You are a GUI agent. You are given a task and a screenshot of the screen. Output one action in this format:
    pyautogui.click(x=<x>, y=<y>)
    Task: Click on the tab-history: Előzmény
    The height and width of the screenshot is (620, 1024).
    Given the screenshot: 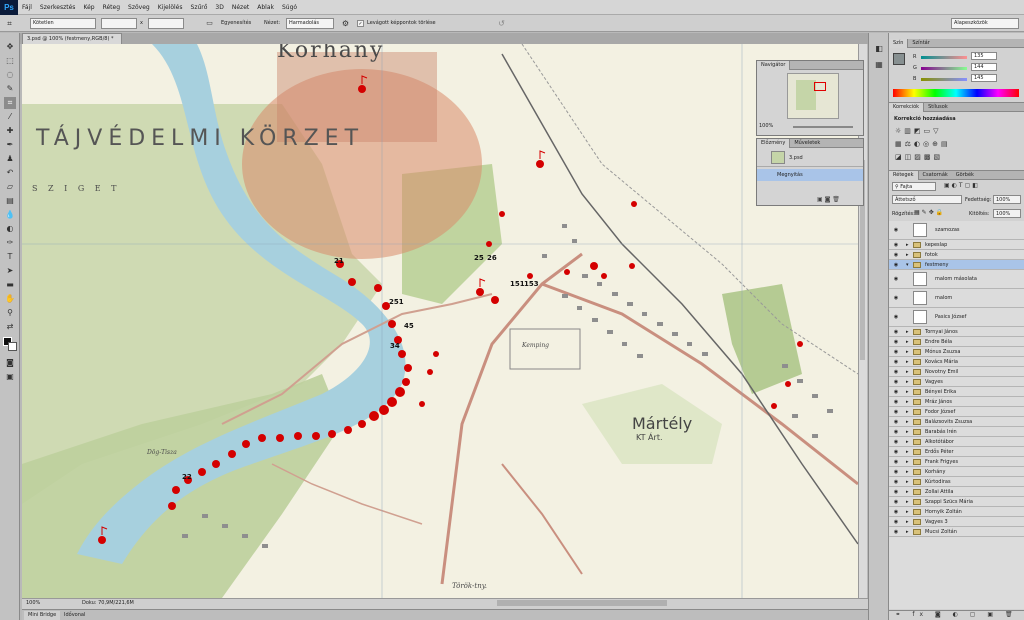 What is the action you would take?
    pyautogui.click(x=774, y=143)
    